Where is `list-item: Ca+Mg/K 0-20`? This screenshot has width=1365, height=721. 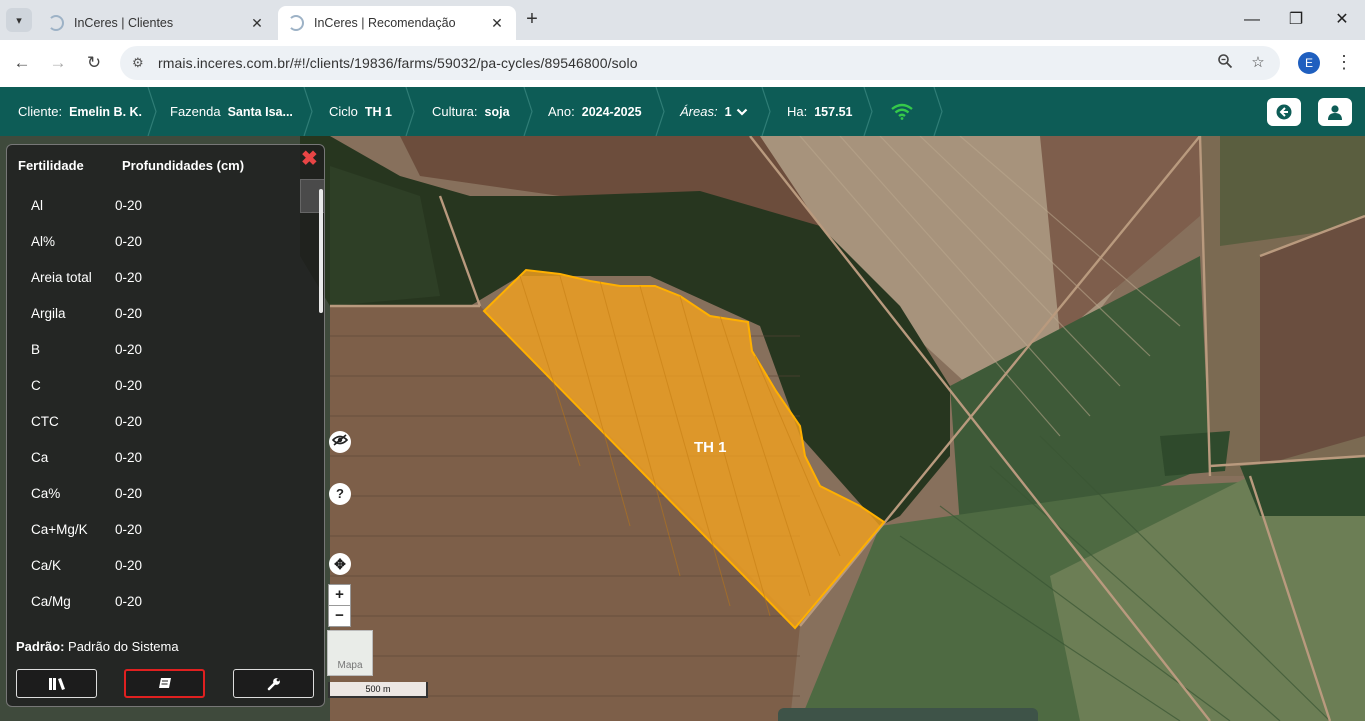 list-item: Ca+Mg/K 0-20 is located at coordinates (157, 529).